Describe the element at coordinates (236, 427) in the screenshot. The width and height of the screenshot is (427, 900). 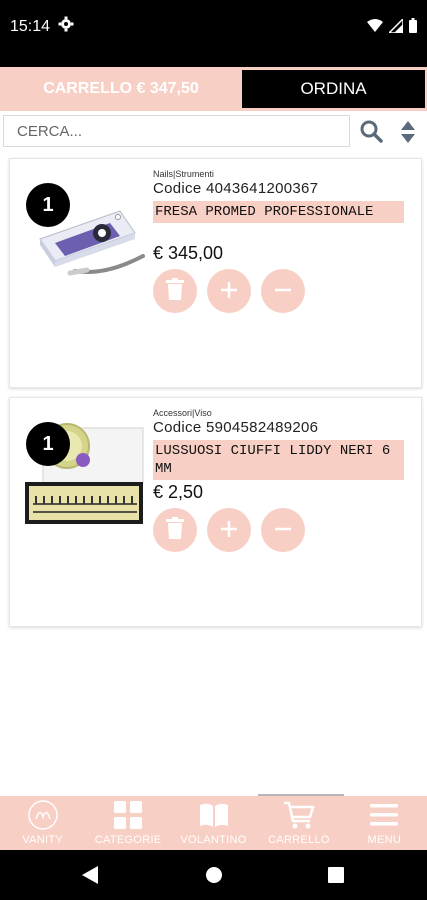
I see `product-code: Codice 5904582489206` at that location.